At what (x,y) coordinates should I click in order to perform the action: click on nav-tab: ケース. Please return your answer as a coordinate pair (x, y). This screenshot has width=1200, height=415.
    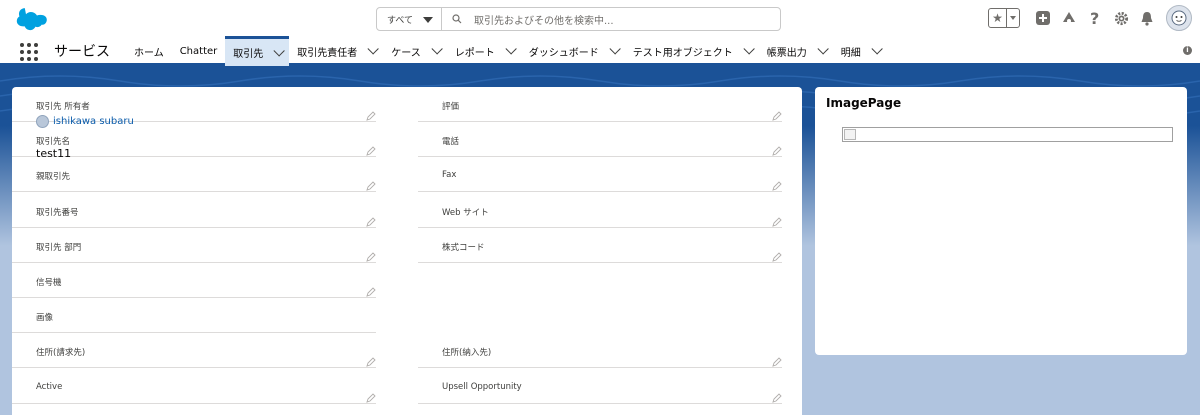
    Looking at the image, I should click on (415, 51).